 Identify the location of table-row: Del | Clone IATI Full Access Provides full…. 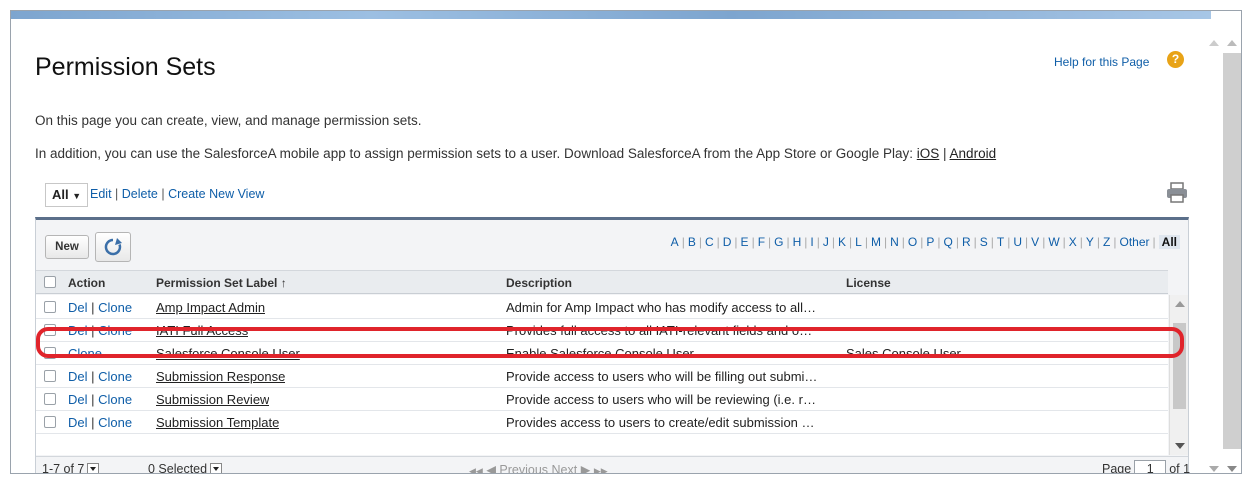
(602, 331).